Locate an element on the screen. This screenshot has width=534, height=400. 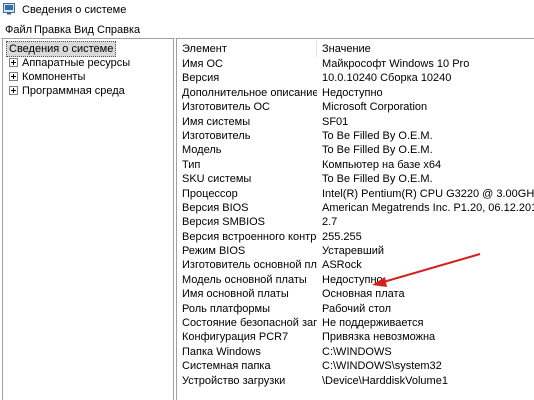
row-item-name: Процессор is located at coordinates (210, 193).